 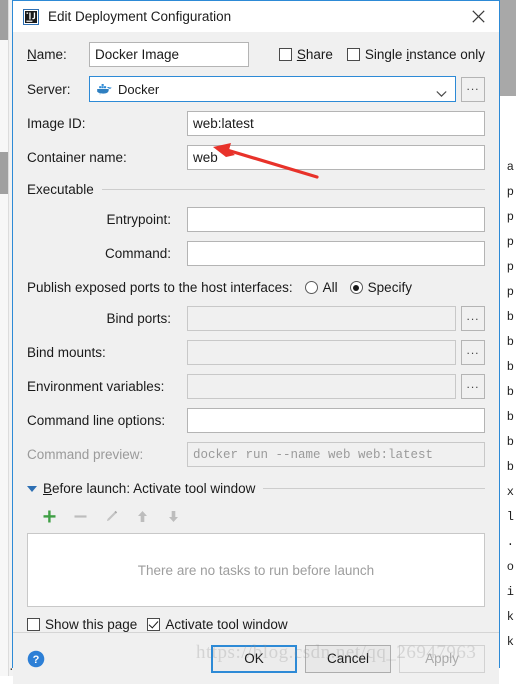 What do you see at coordinates (256, 488) in the screenshot?
I see `before-launch-header: Before launch: Activate tool window` at bounding box center [256, 488].